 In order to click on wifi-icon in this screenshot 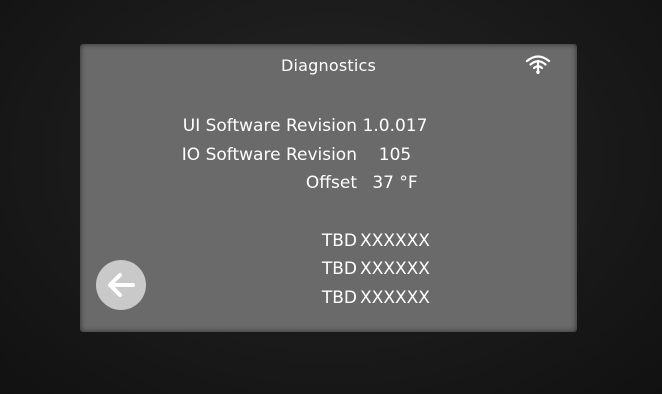, I will do `click(538, 64)`.